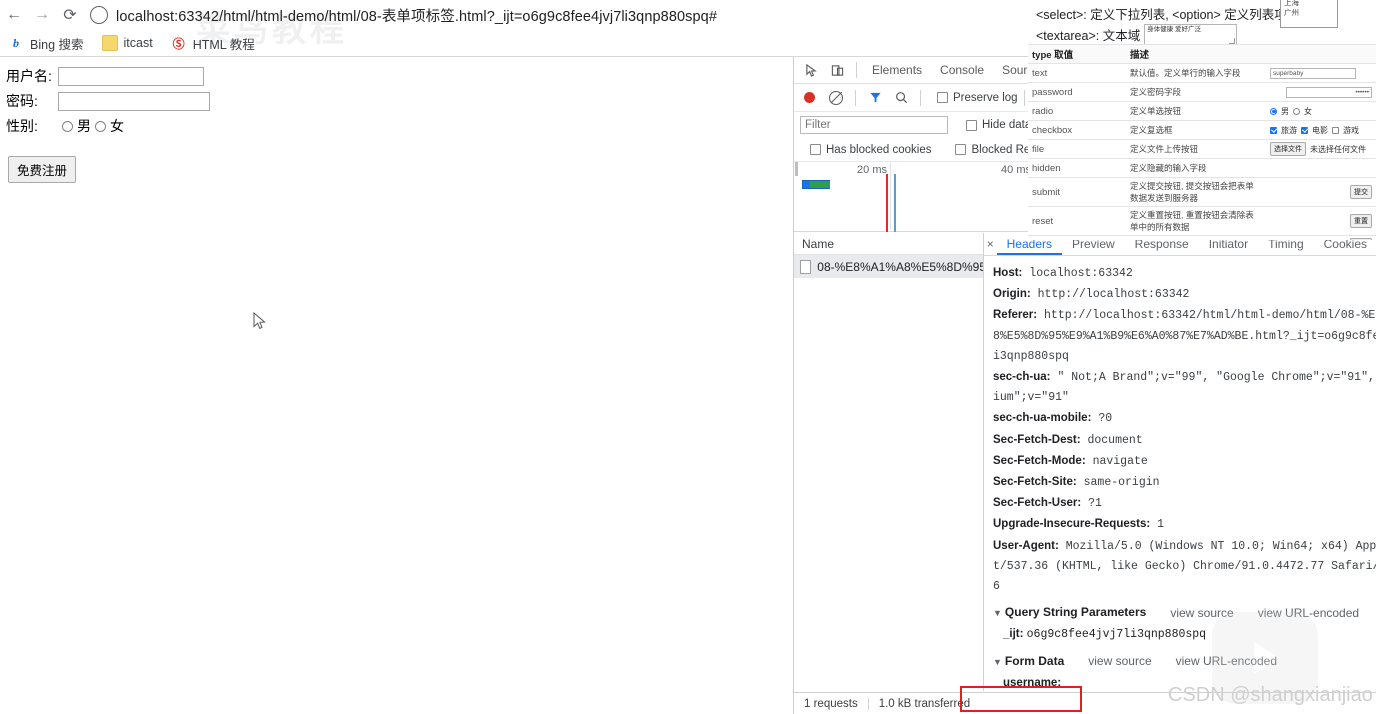  I want to click on header-row: Origin: http://localhost:63342, so click(1184, 294).